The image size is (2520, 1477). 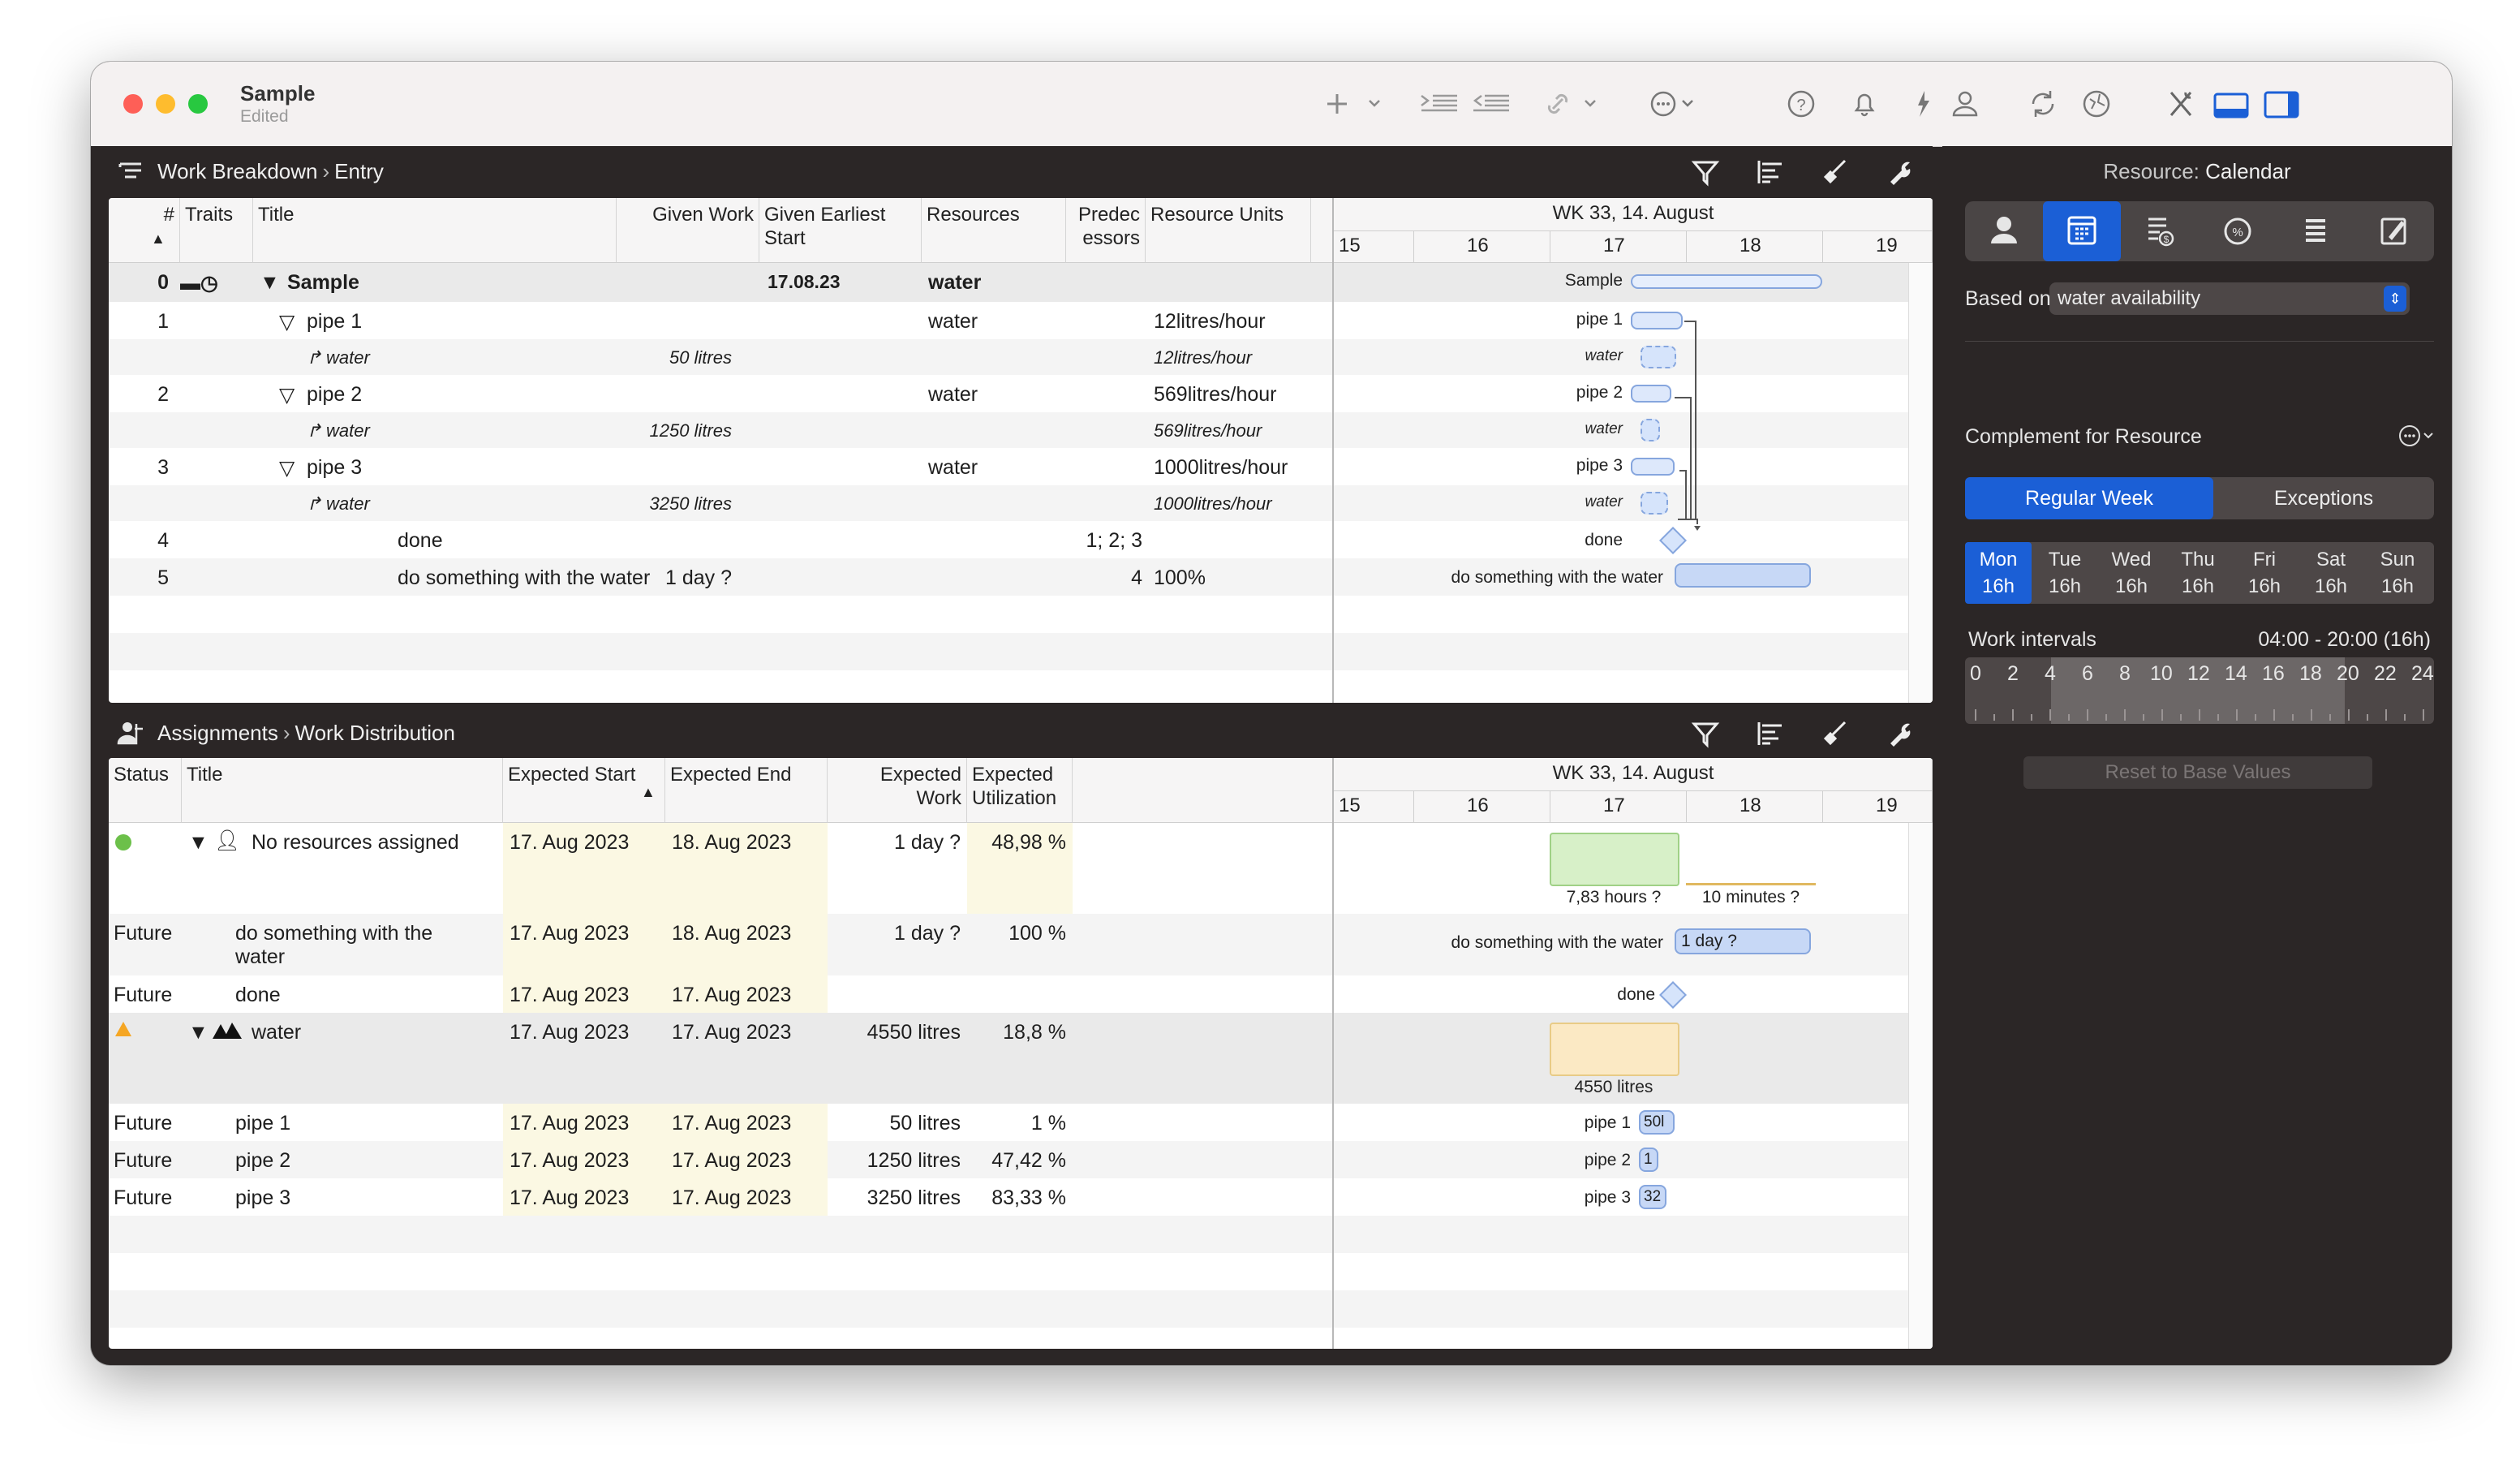 What do you see at coordinates (145, 791) in the screenshot?
I see `column-header-status: Status` at bounding box center [145, 791].